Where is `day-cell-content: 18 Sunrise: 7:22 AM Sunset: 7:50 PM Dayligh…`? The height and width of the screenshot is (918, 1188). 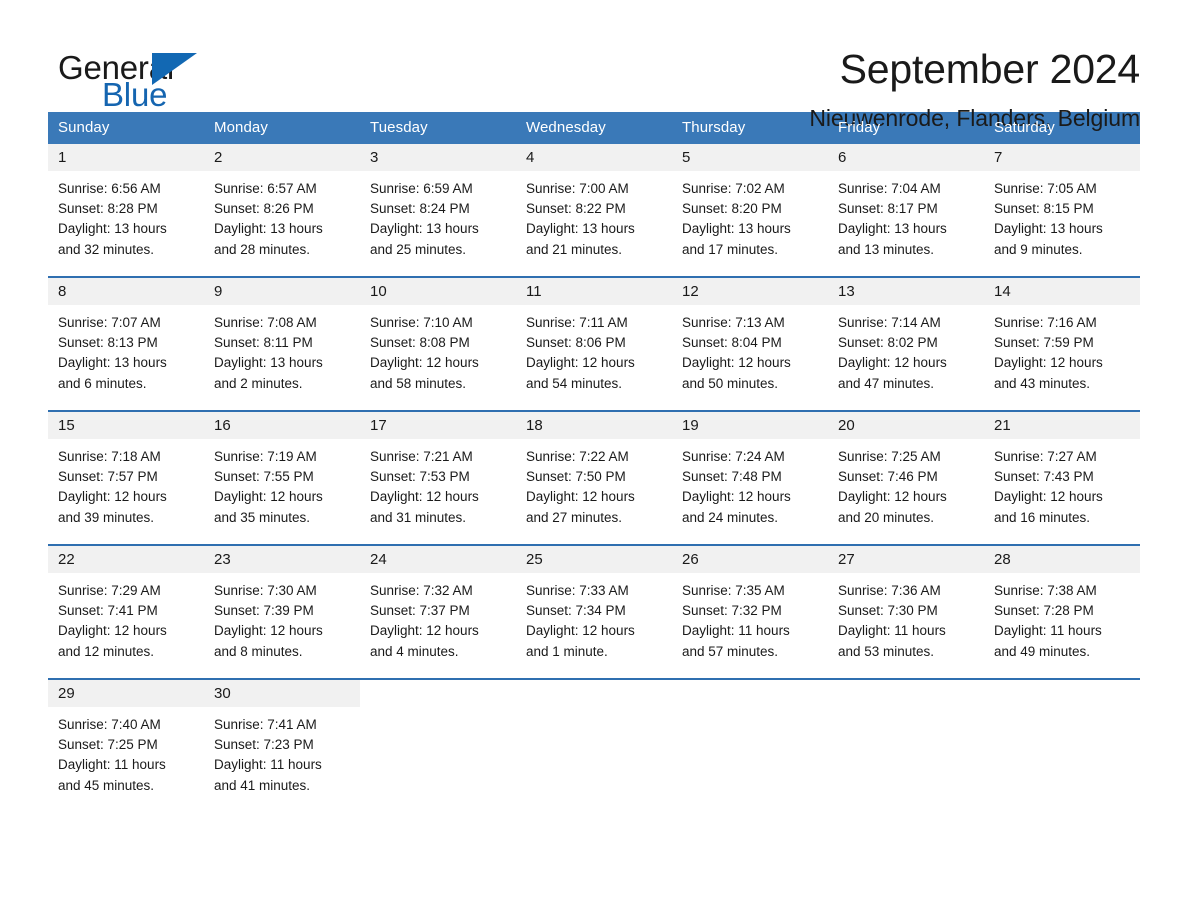
day-cell-content: 18 Sunrise: 7:22 AM Sunset: 7:50 PM Dayligh… is located at coordinates (594, 478).